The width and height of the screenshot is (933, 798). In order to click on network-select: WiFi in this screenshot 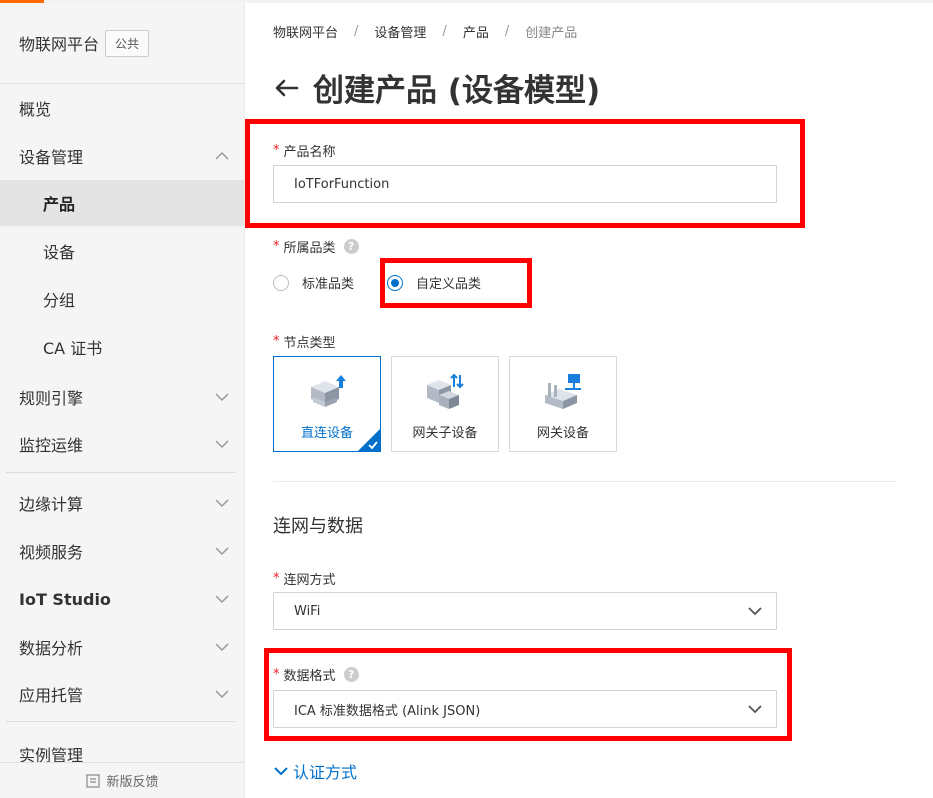, I will do `click(525, 611)`.